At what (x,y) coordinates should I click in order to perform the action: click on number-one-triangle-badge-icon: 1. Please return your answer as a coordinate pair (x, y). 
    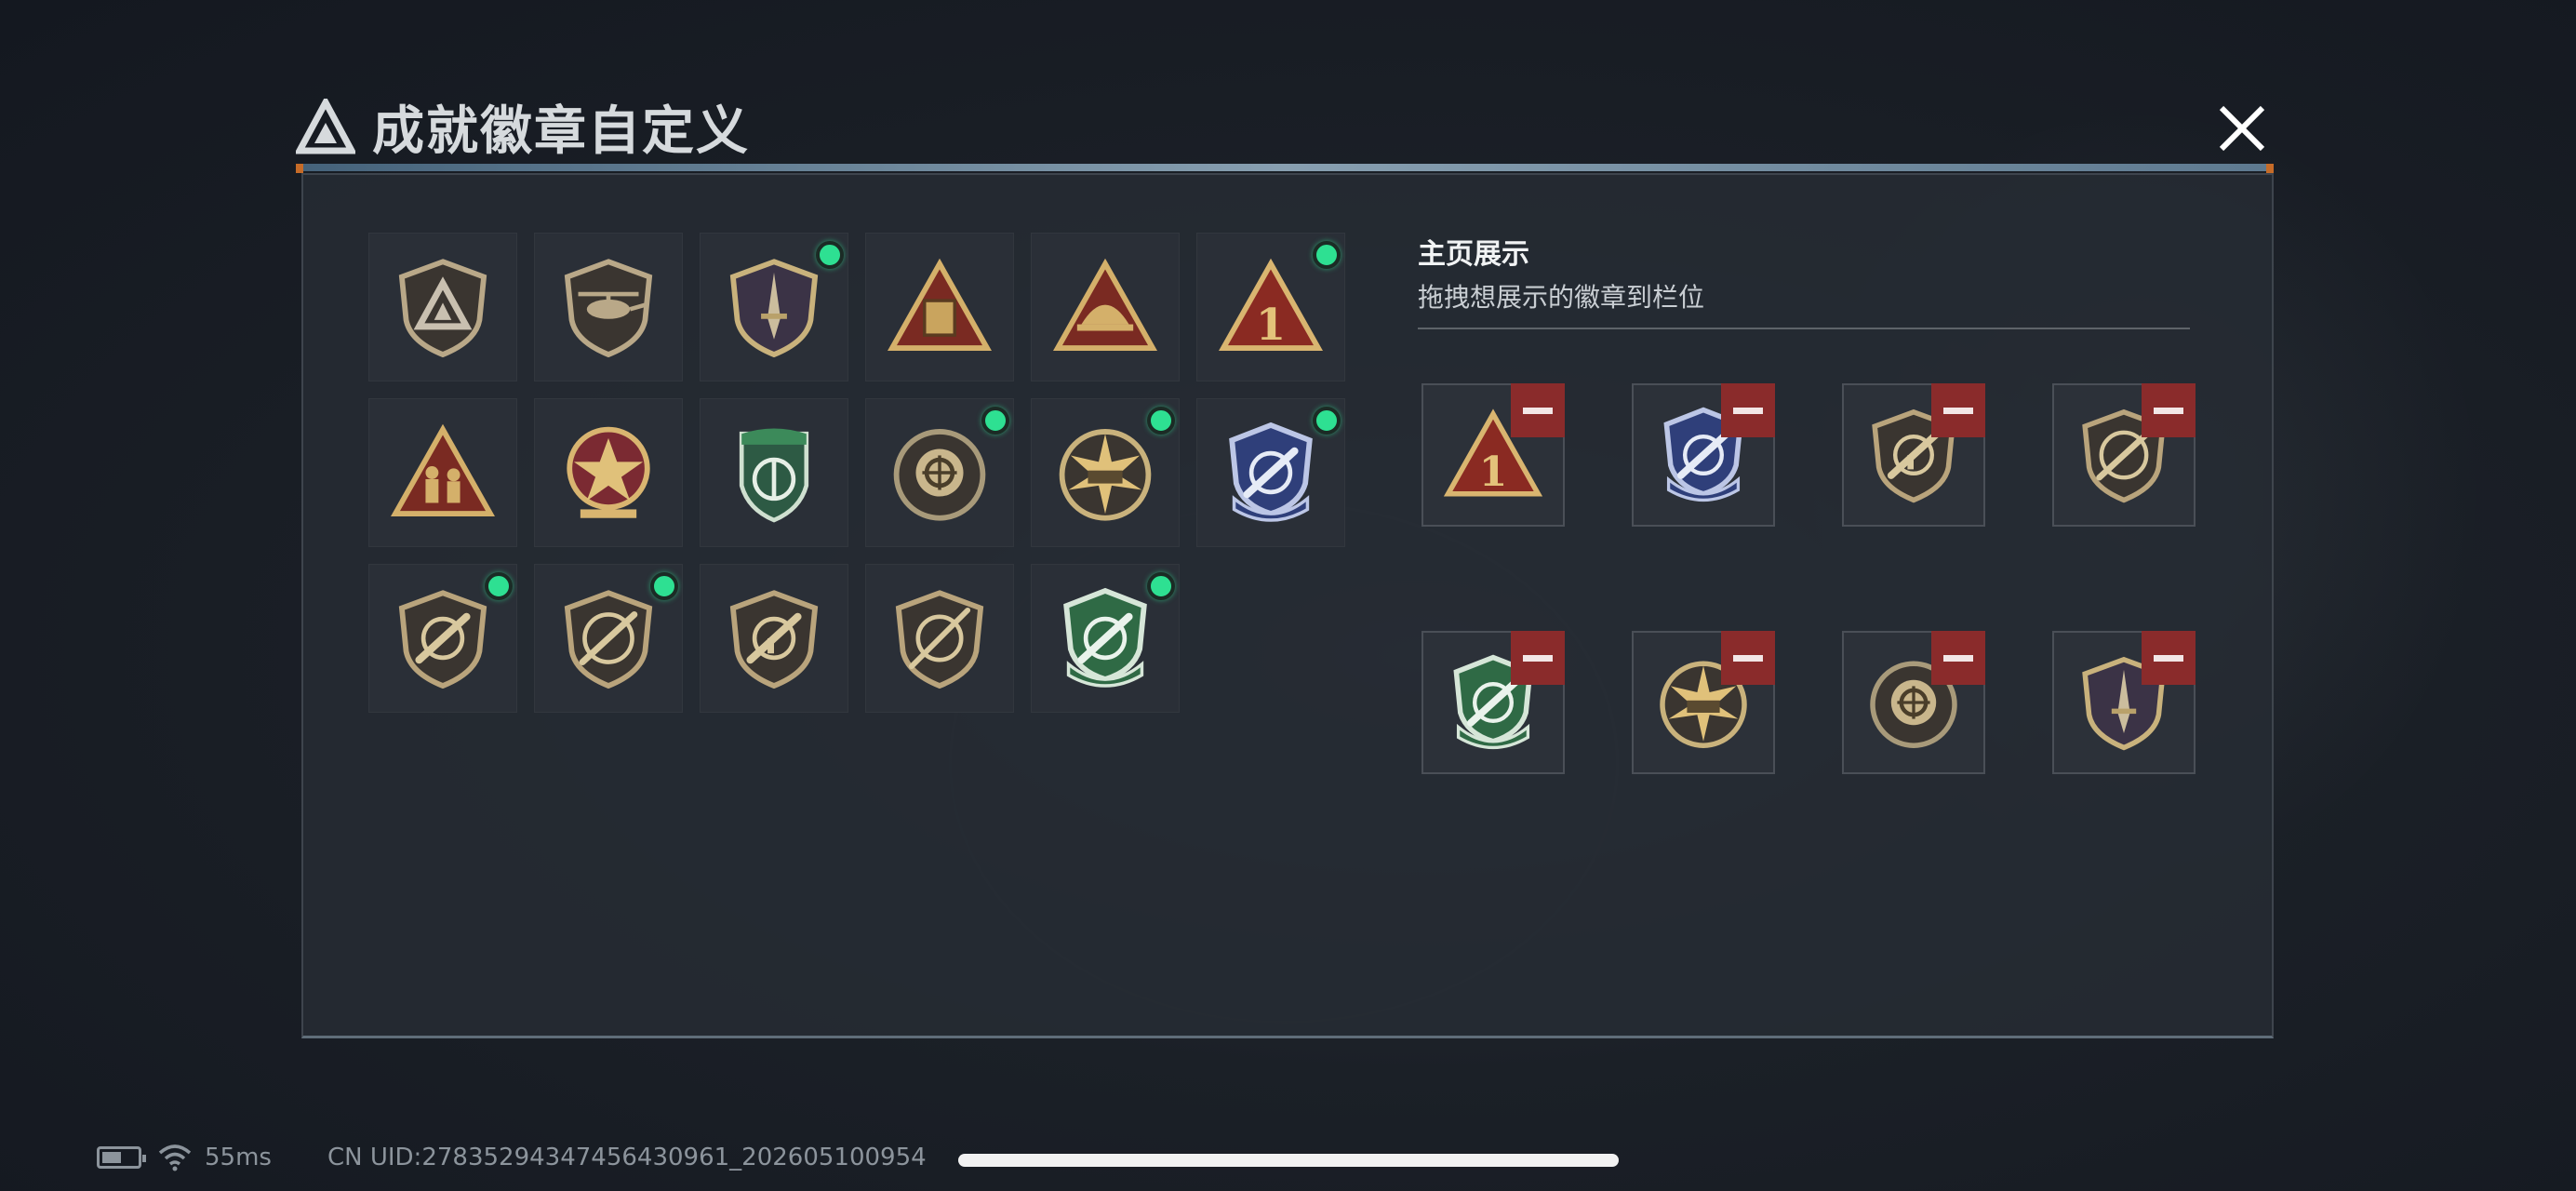
    Looking at the image, I should click on (1271, 304).